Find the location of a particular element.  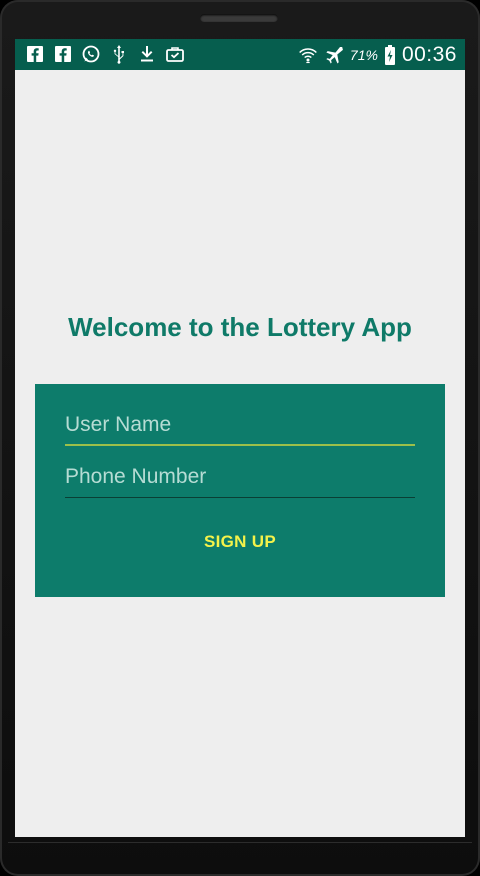

notification-icons is located at coordinates (105, 54).